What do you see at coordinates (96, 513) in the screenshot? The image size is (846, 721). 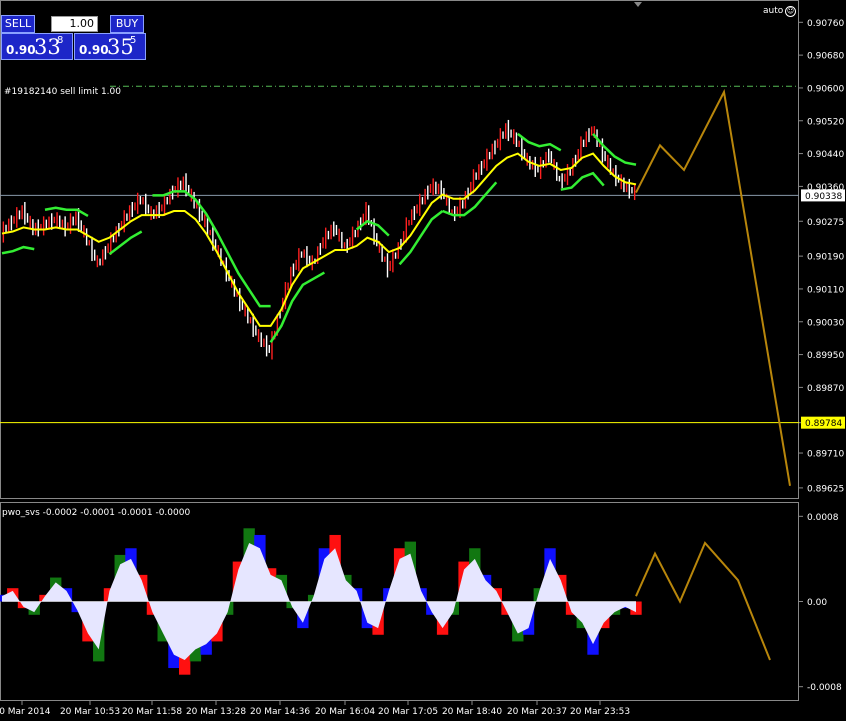 I see `oscillator-label: pwo_svs -0.0002 -0.0001 -0.0001 -0.0000` at bounding box center [96, 513].